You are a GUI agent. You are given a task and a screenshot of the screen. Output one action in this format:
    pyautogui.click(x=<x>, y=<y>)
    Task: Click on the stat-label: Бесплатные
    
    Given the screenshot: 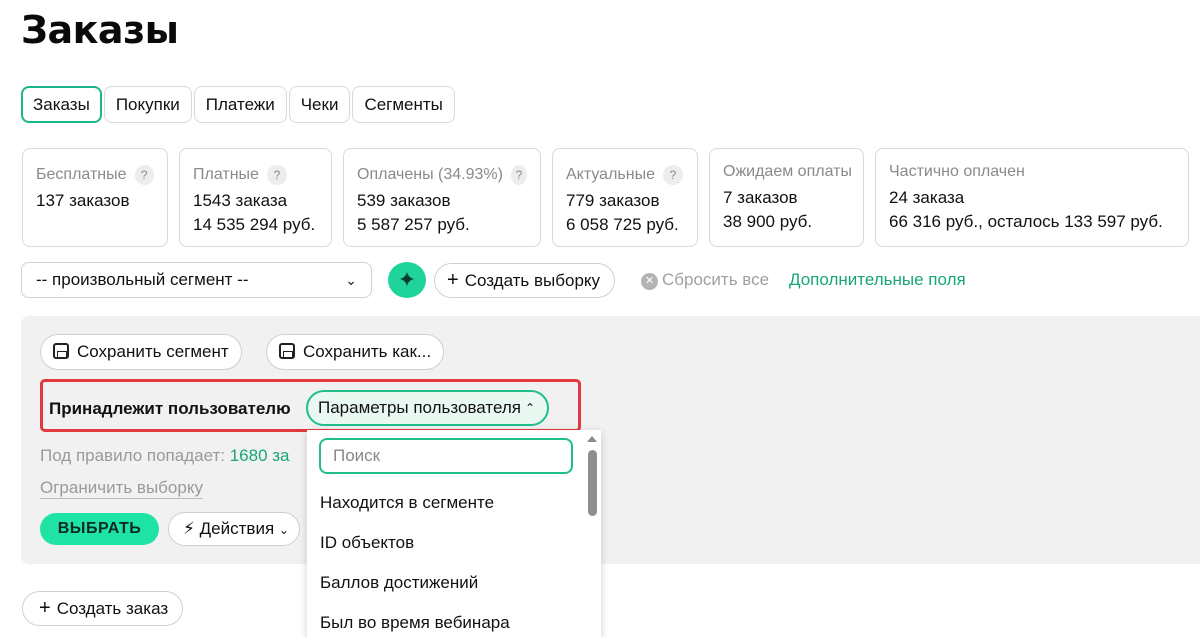 What is the action you would take?
    pyautogui.click(x=81, y=174)
    